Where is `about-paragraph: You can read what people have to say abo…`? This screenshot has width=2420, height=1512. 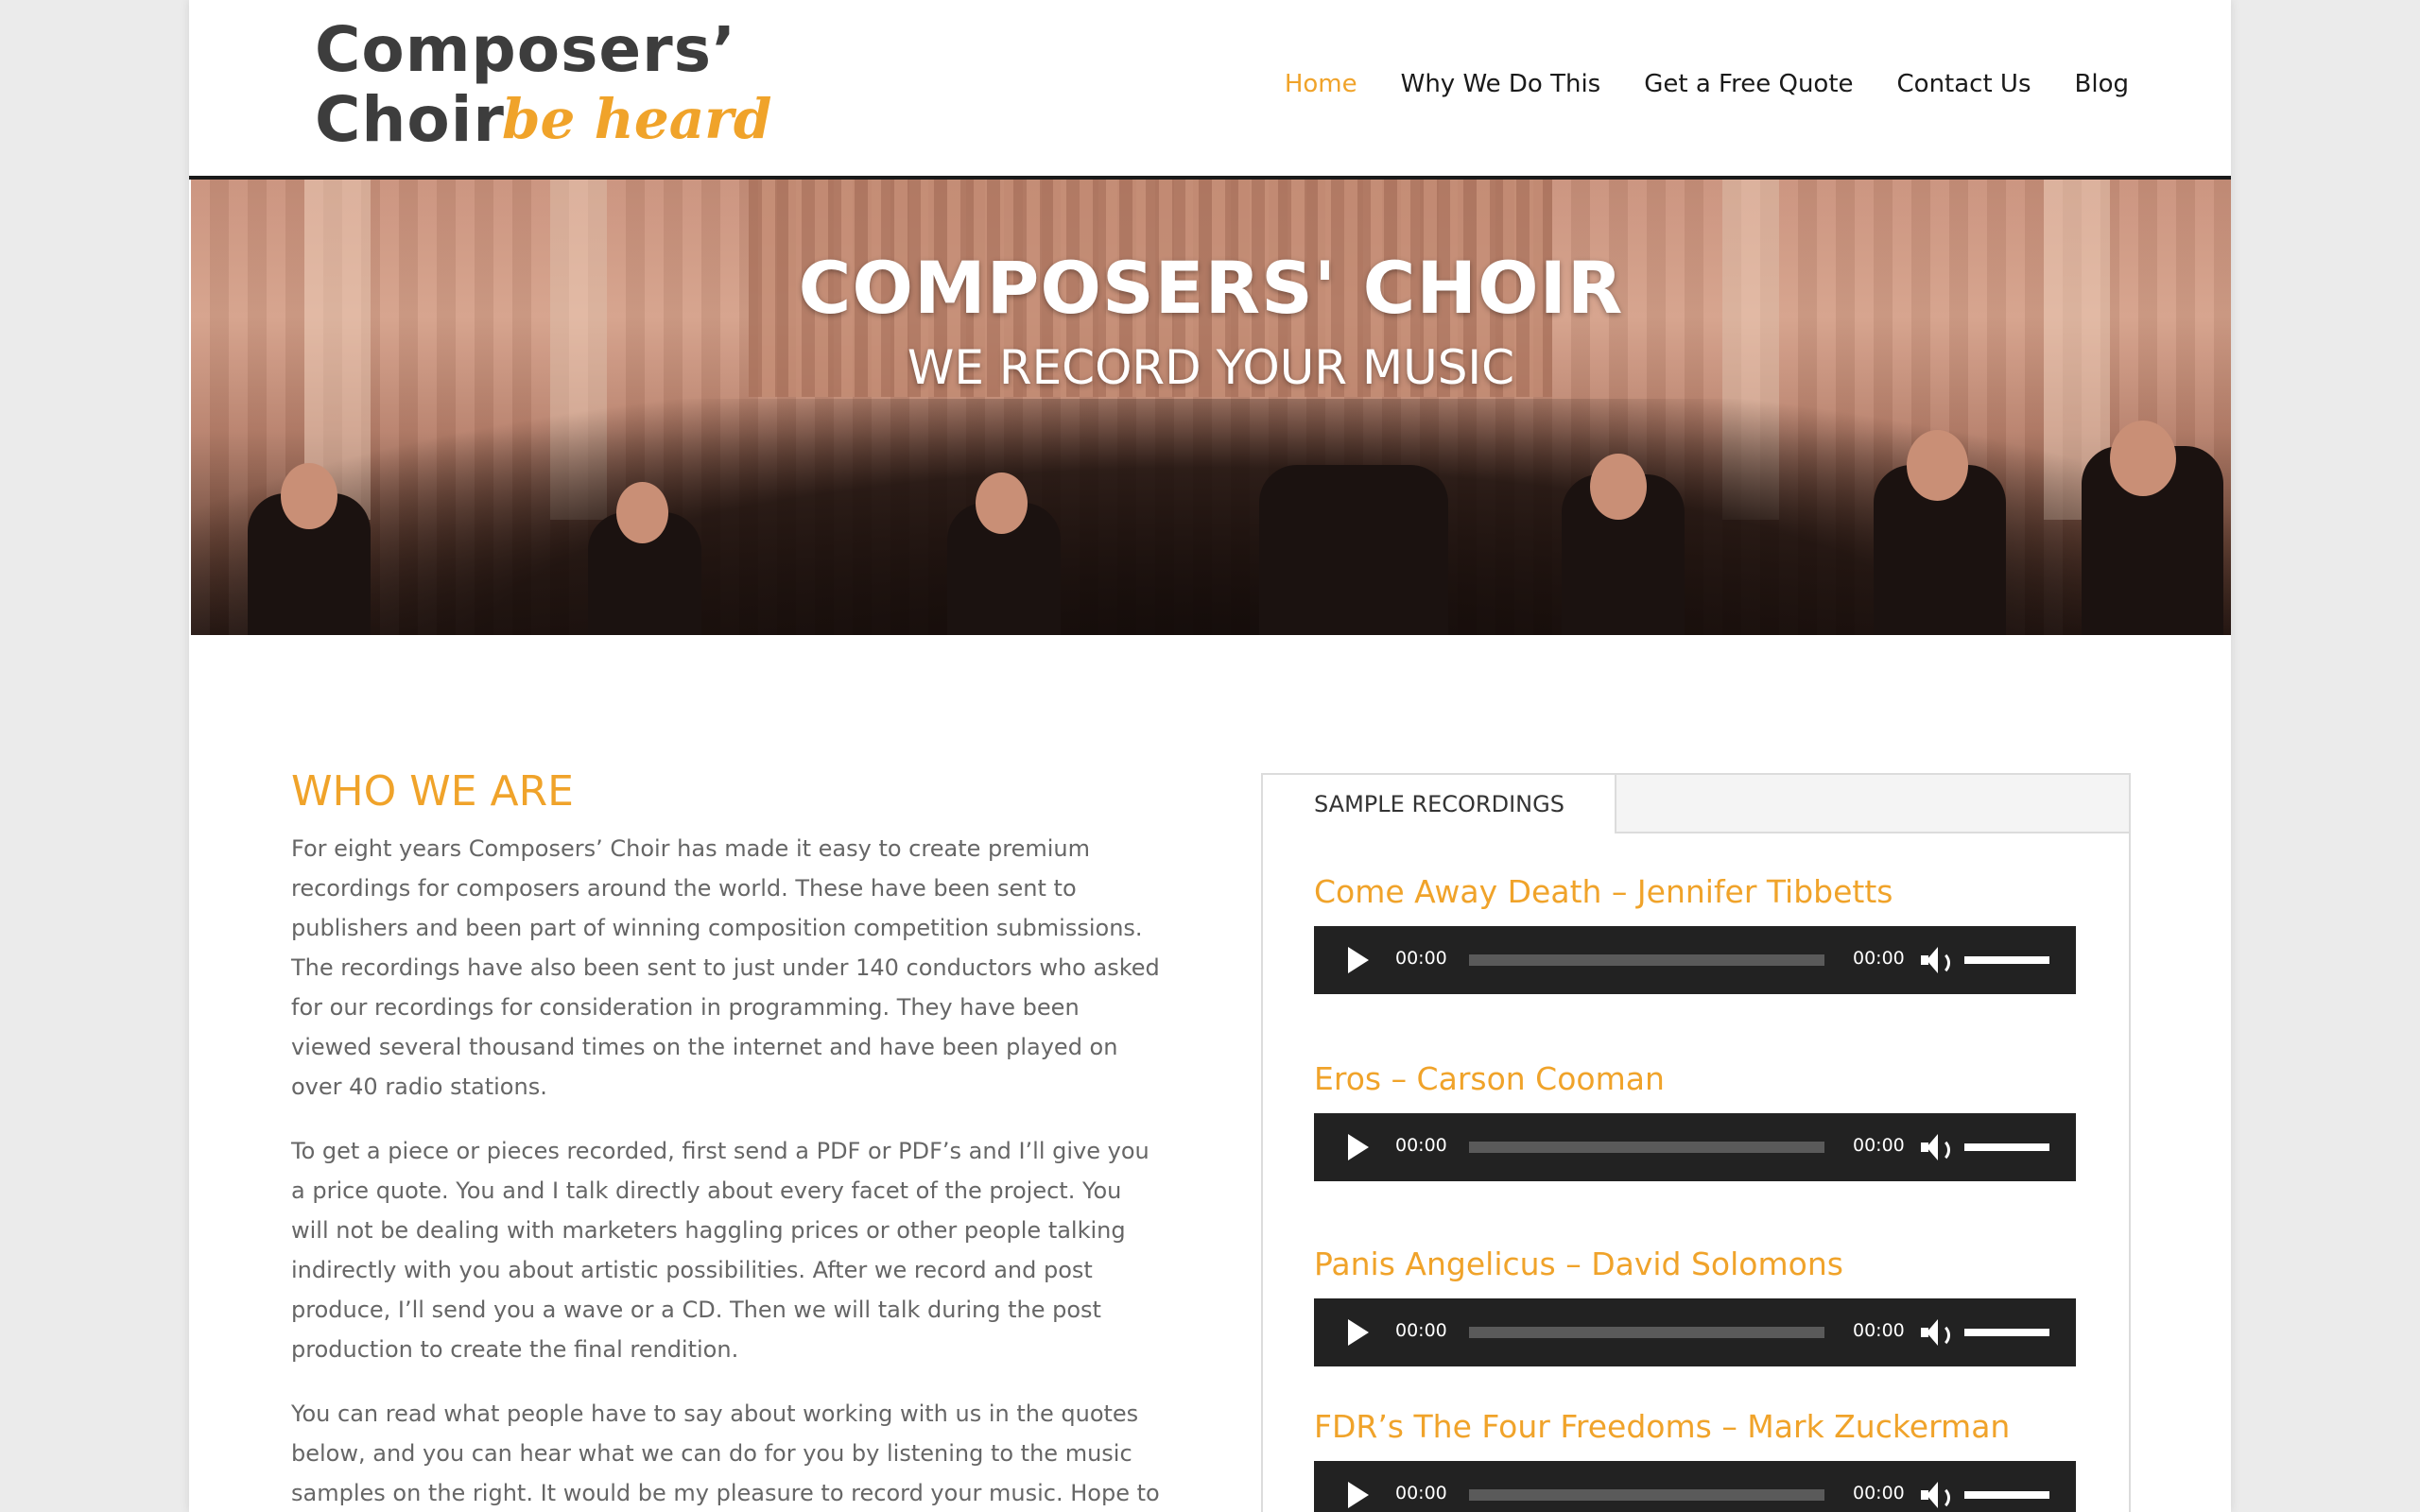 about-paragraph: You can read what people have to say abo… is located at coordinates (725, 1453).